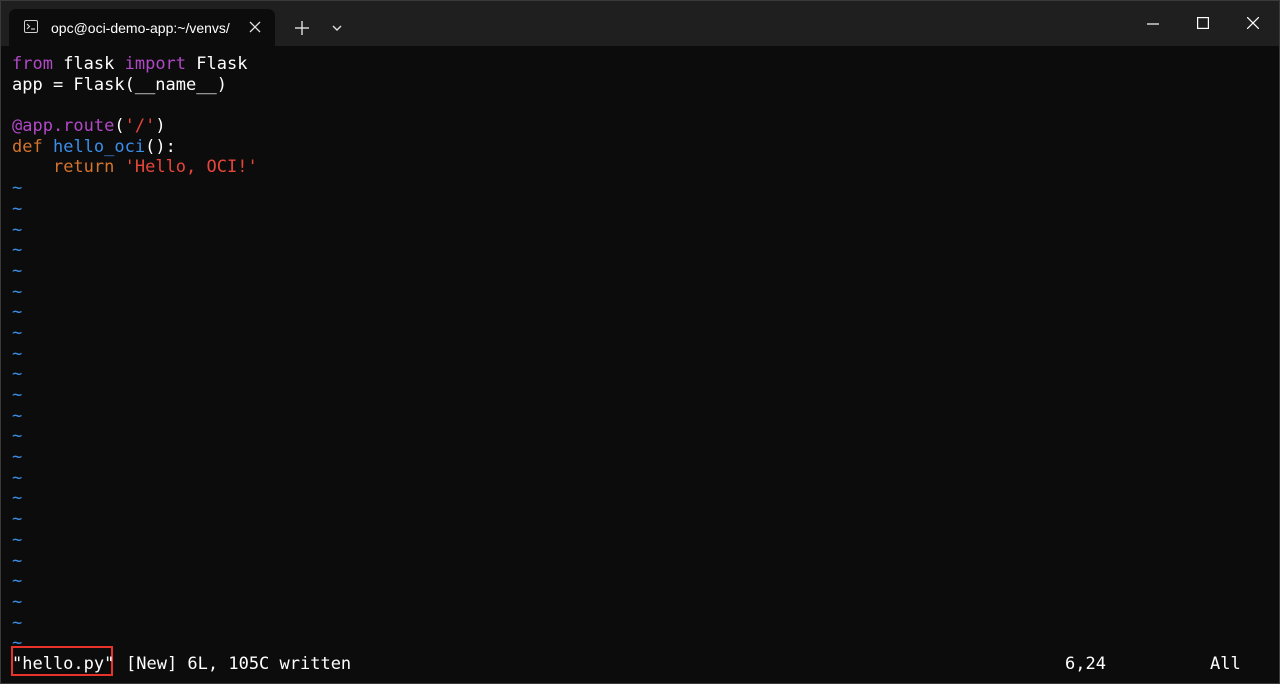 The image size is (1280, 684). I want to click on tab-close-icon, so click(255, 27).